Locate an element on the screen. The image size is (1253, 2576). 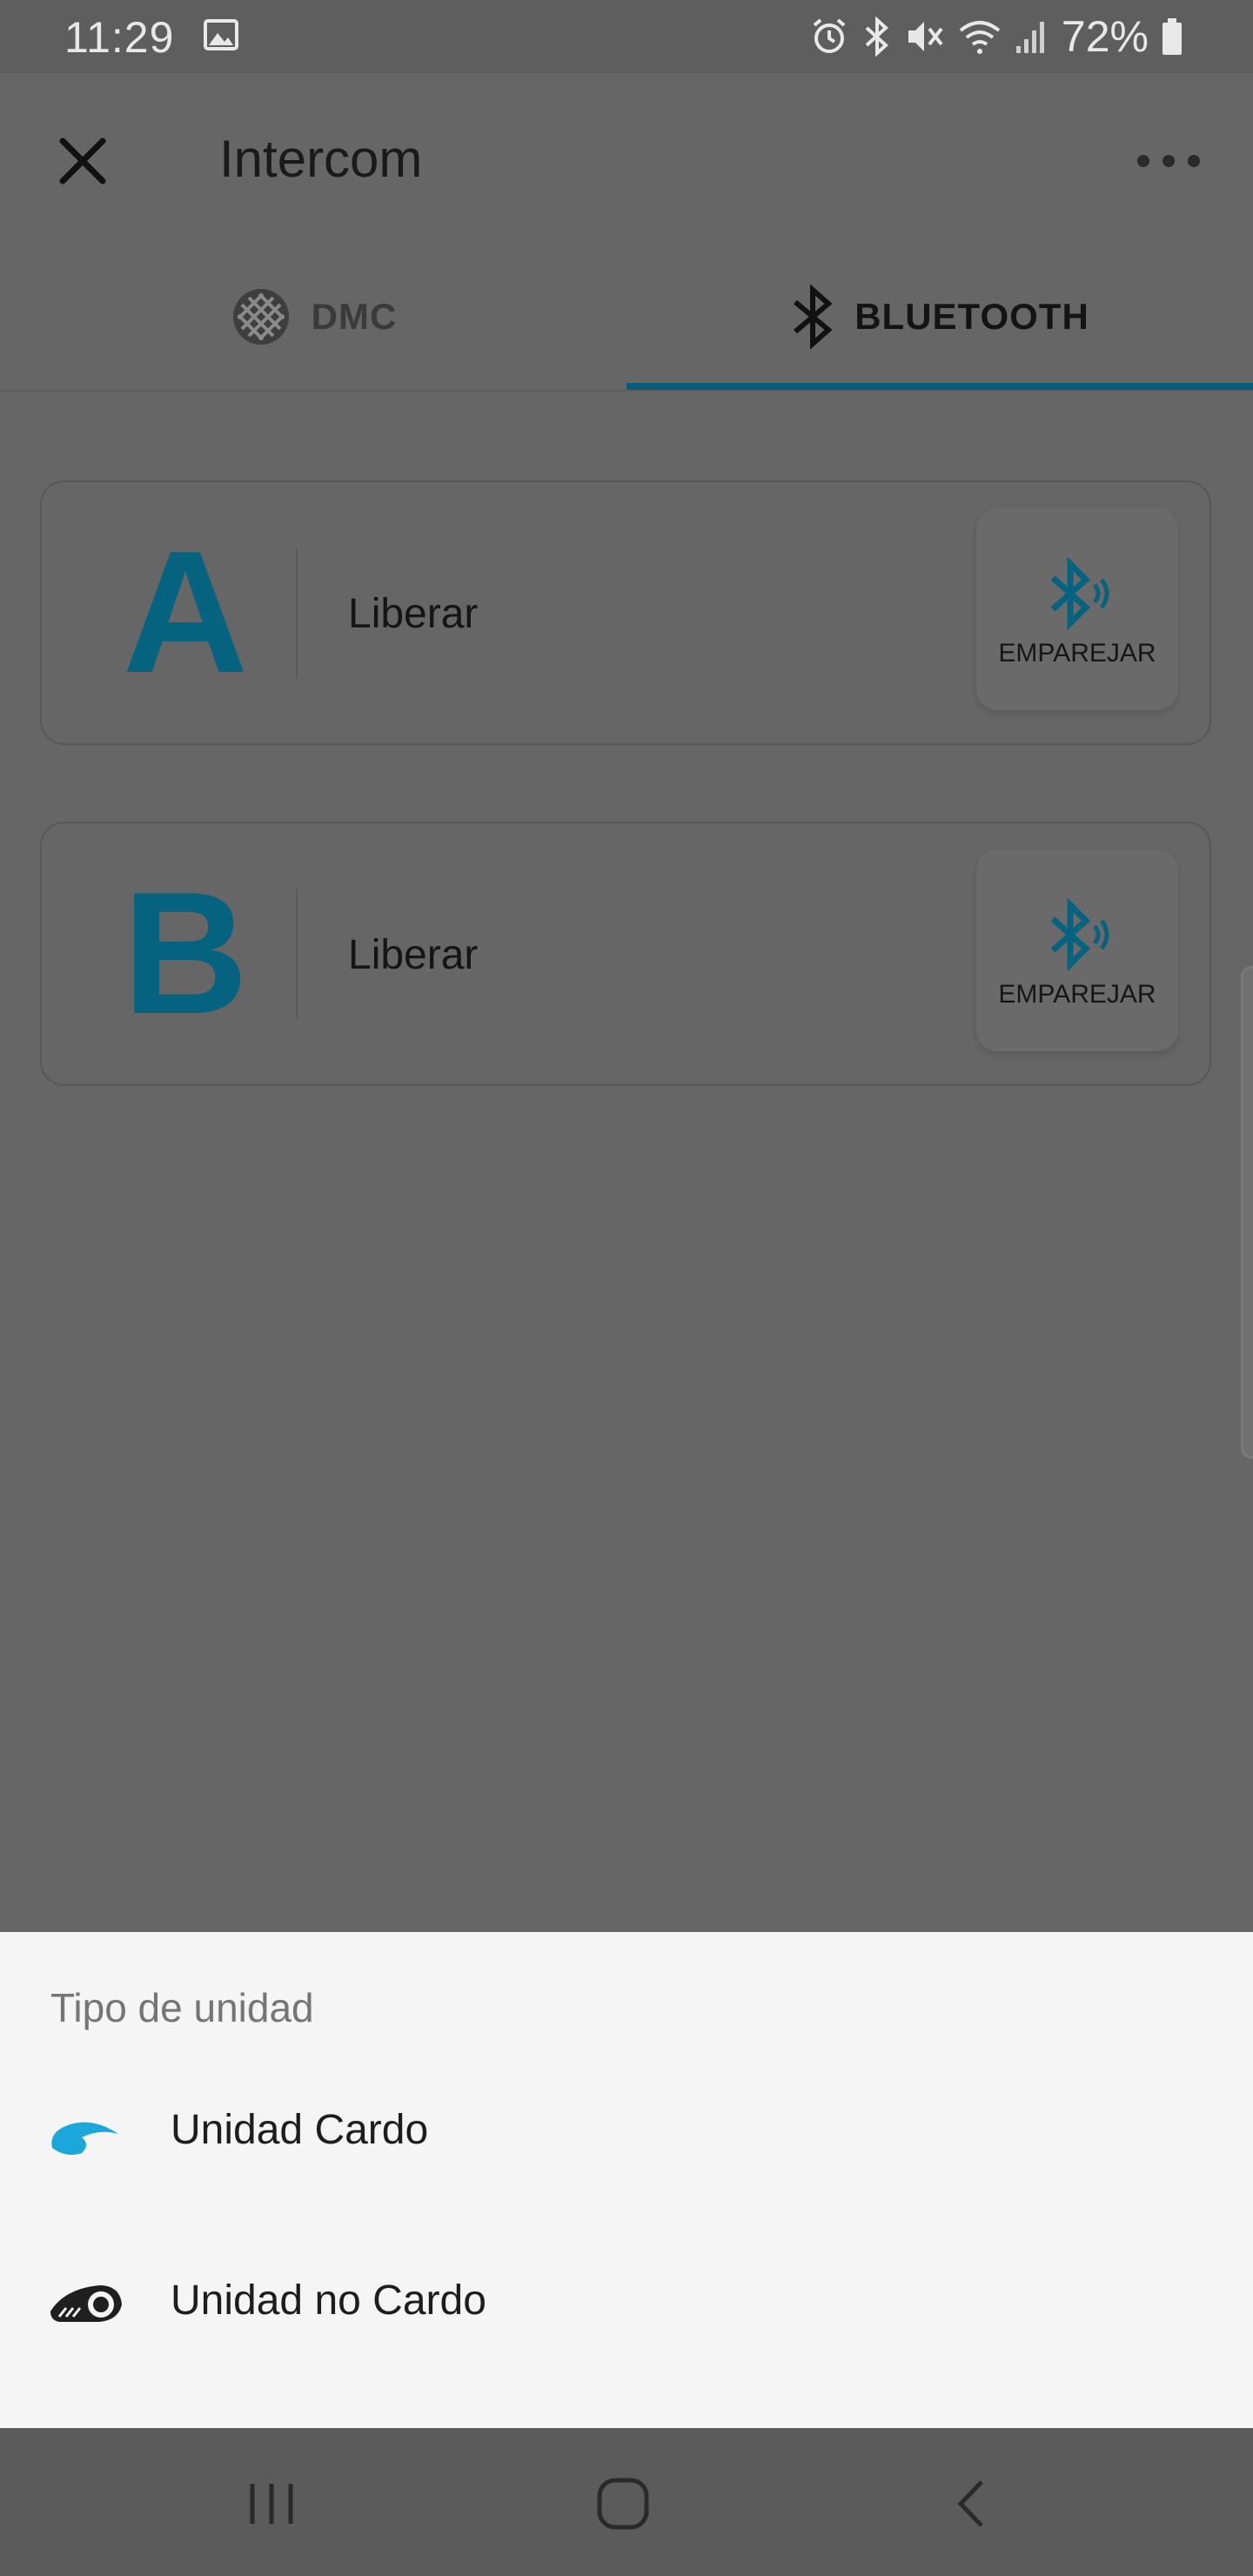
page-title: Intercom is located at coordinates (321, 159).